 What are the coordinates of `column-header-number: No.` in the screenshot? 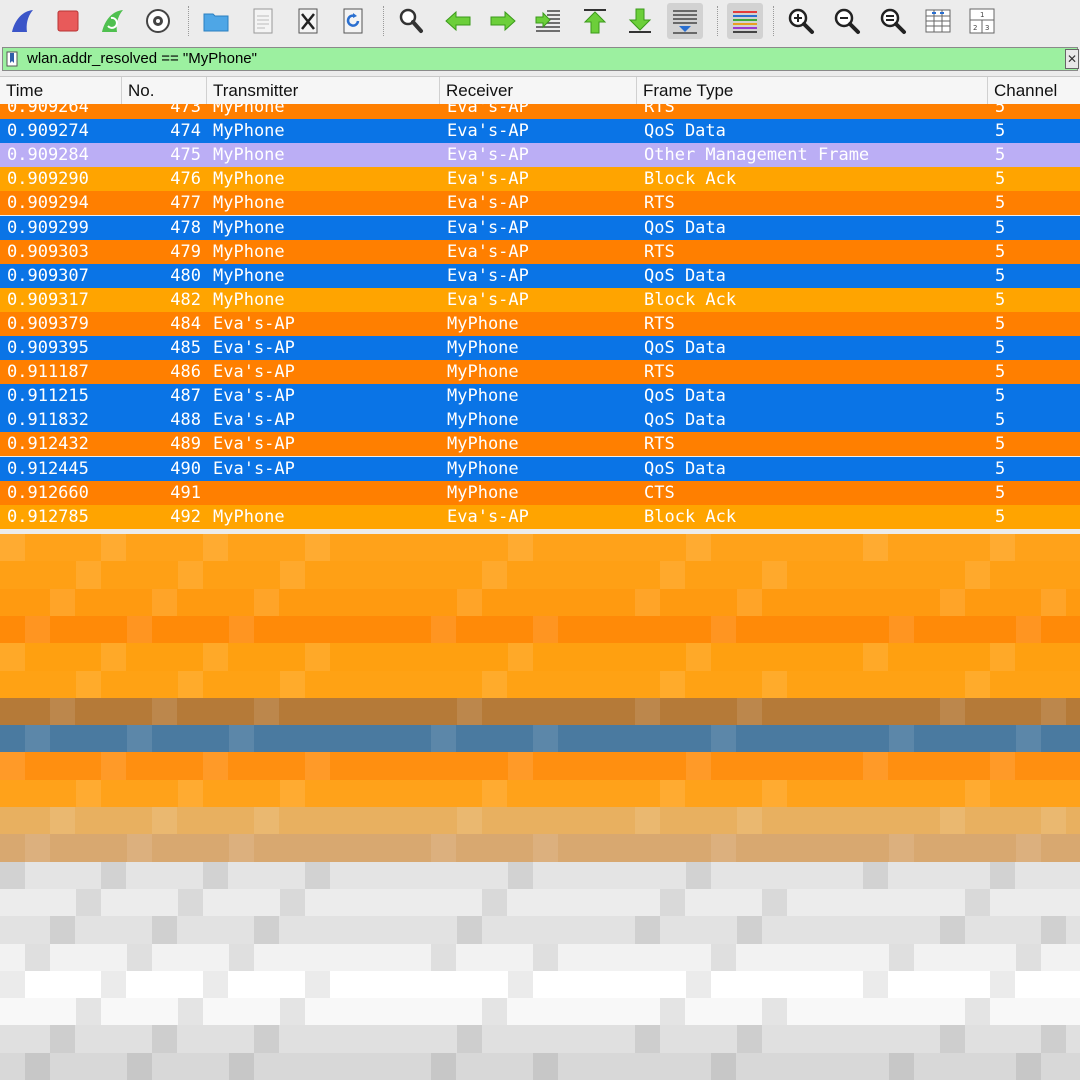 It's located at (164, 91).